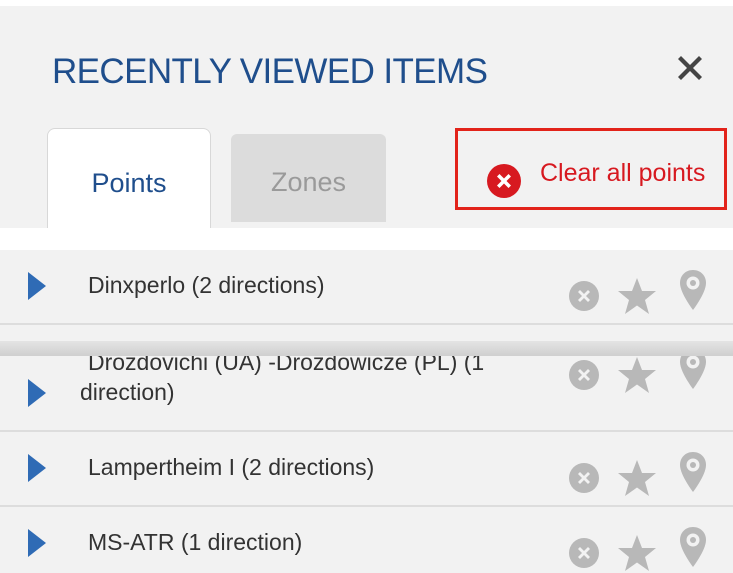  Describe the element at coordinates (195, 542) in the screenshot. I see `list-item-label: MS-ATR (1 direction)` at that location.